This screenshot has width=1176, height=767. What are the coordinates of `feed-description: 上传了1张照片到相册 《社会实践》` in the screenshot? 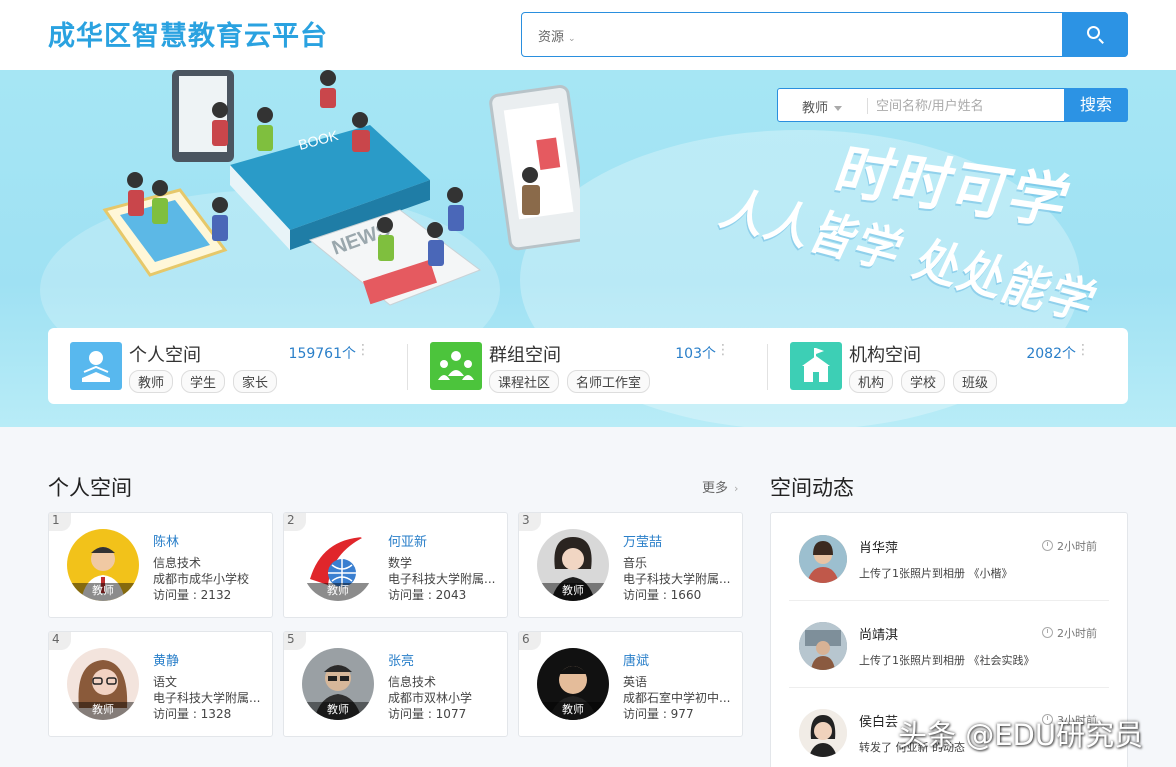 It's located at (947, 660).